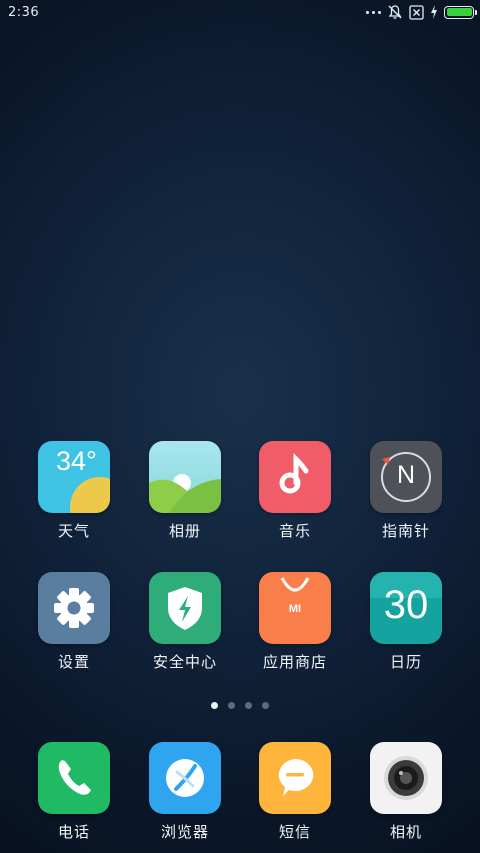 This screenshot has height=853, width=480. I want to click on store-logo-text: MI, so click(295, 609).